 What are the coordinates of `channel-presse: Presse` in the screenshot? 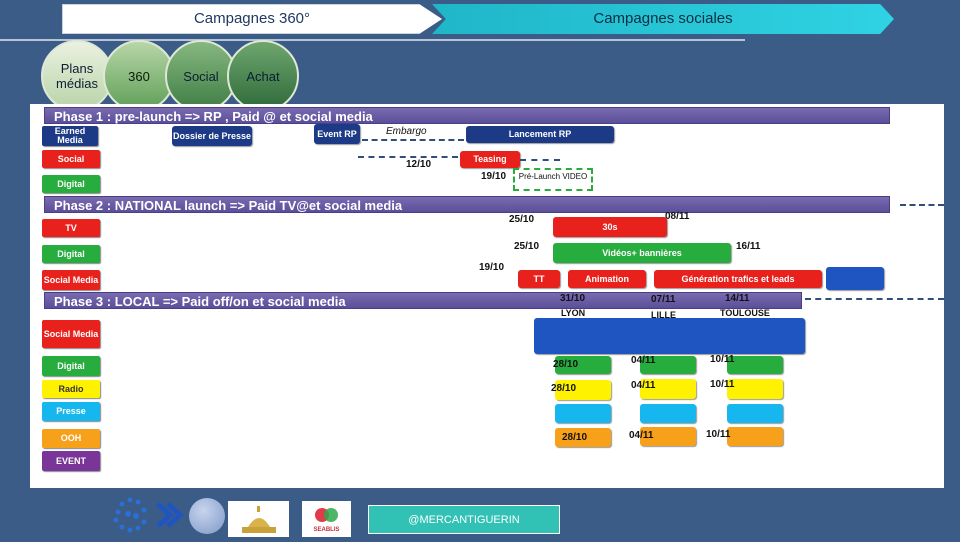 It's located at (71, 411).